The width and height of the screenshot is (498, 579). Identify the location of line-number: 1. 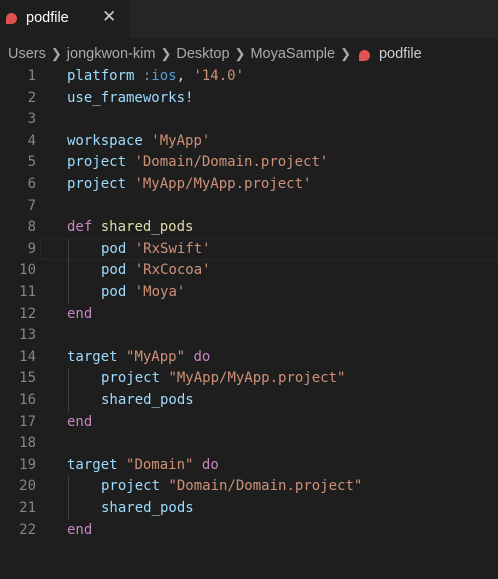
(31, 76).